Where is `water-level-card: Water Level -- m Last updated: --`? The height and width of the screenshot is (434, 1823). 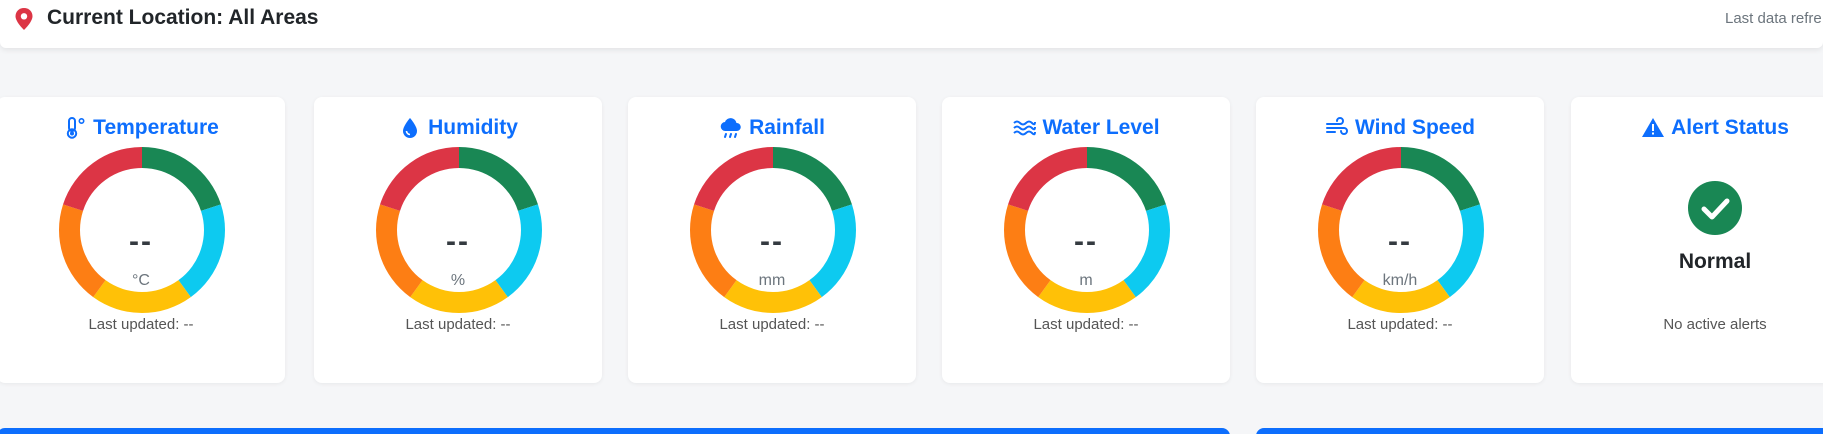 water-level-card: Water Level -- m Last updated: -- is located at coordinates (1086, 240).